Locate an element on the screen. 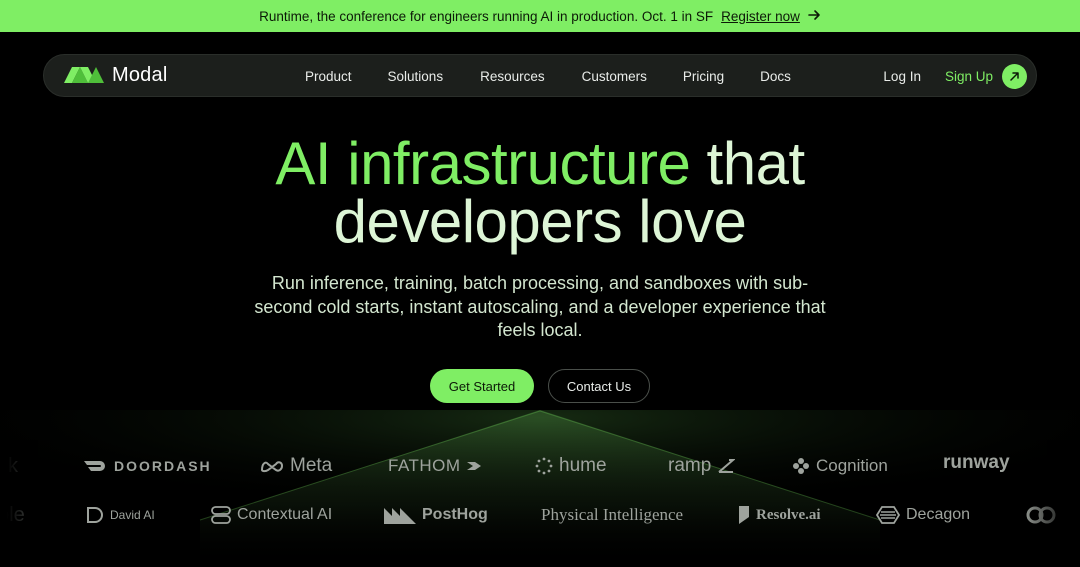 Image resolution: width=1080 pixels, height=567 pixels. posthog-icon is located at coordinates (400, 516).